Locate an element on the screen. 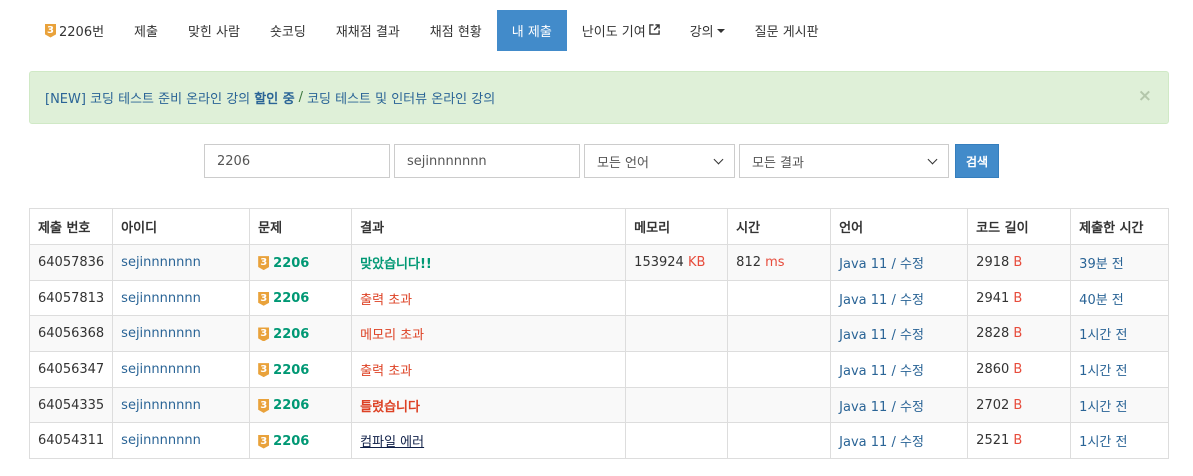 This screenshot has height=476, width=1193. status-search-form: 2206 sejinnnnnnn 모든 언어 모든 결과 검색 is located at coordinates (601, 161).